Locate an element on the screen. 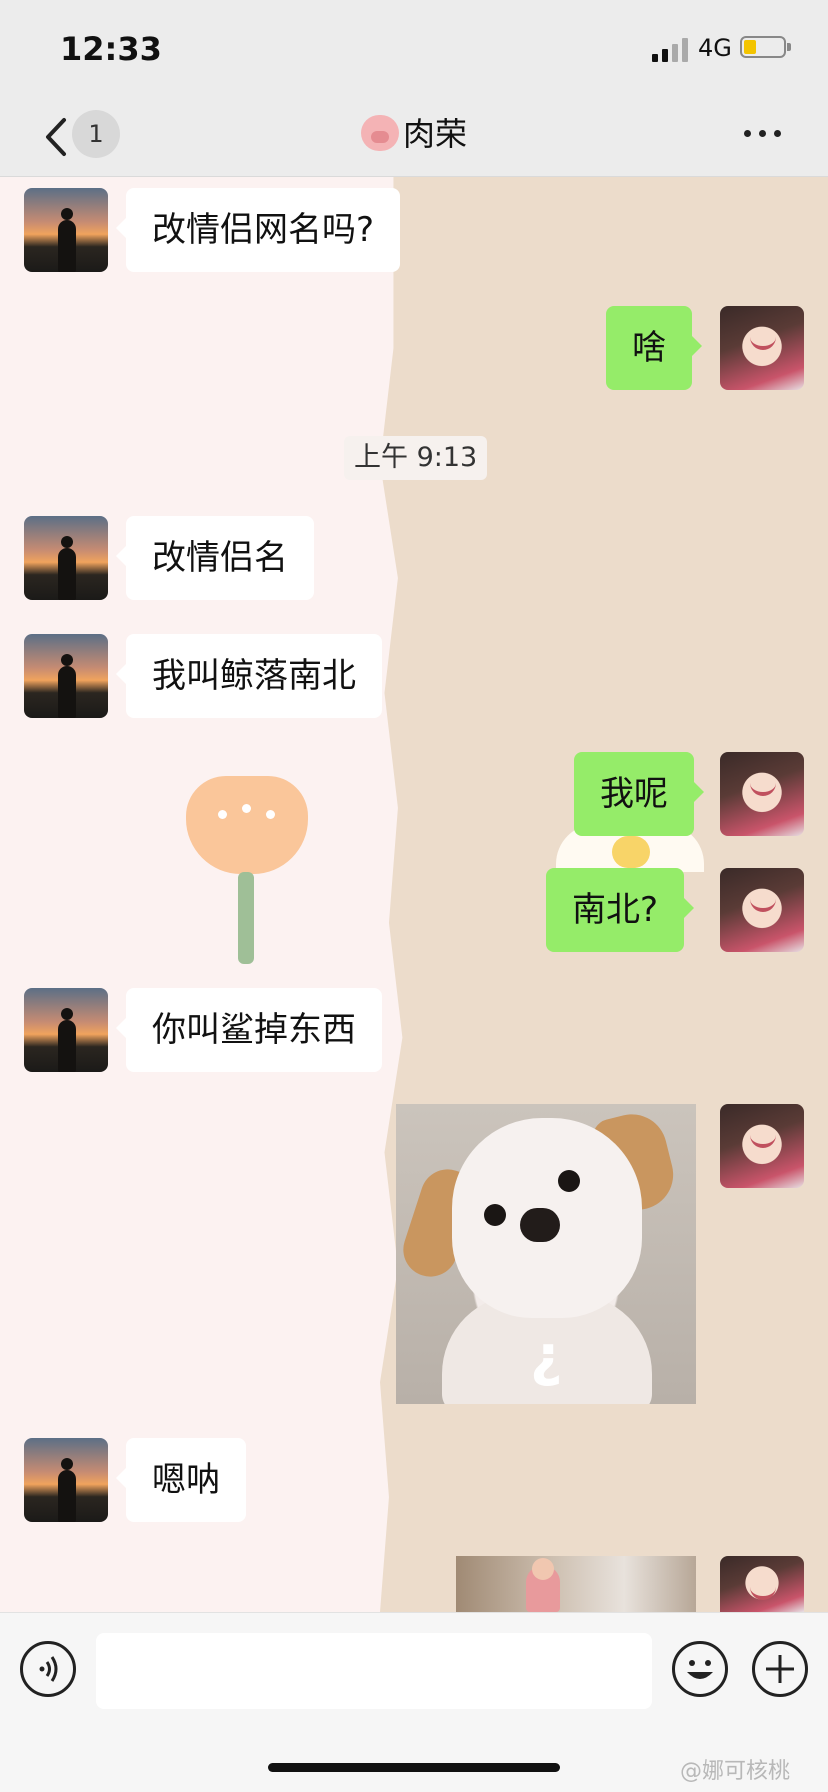 Image resolution: width=828 pixels, height=1792 pixels. message-bubble-outgoing: 我呢 is located at coordinates (639, 794).